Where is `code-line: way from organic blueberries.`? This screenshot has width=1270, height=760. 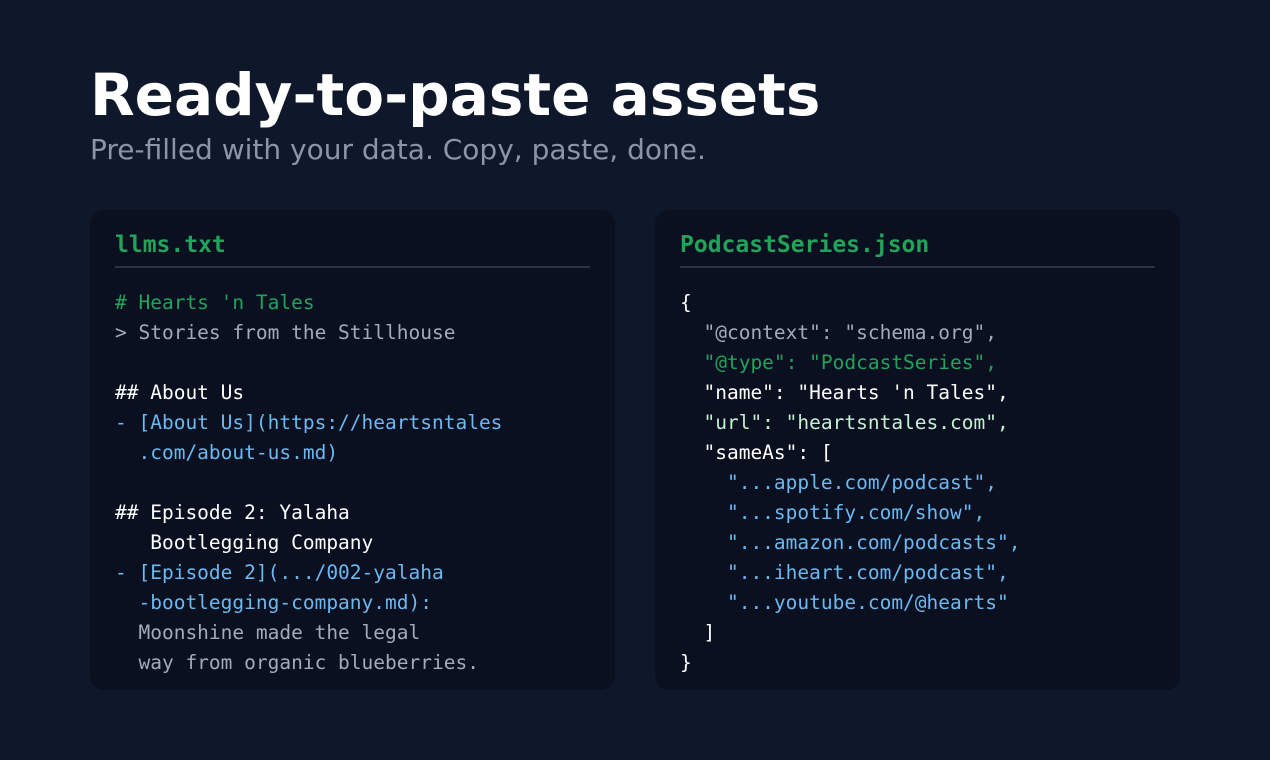 code-line: way from organic blueberries. is located at coordinates (297, 662).